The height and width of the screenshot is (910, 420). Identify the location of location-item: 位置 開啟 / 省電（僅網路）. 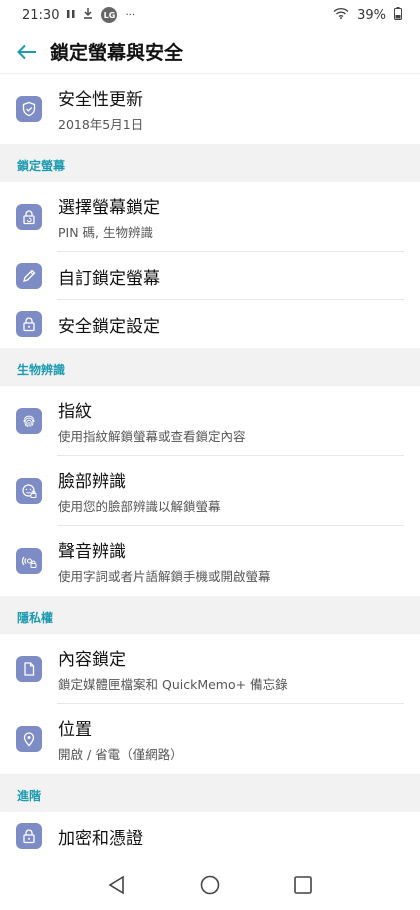
(210, 739).